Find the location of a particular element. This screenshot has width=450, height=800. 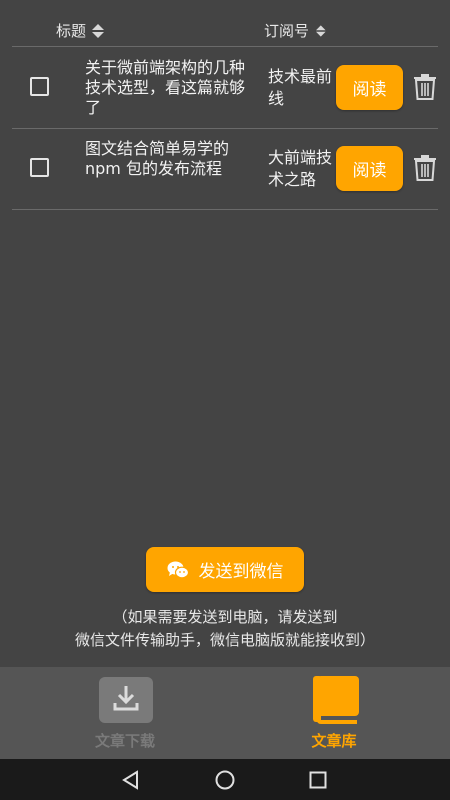

wechat-icon is located at coordinates (178, 569).